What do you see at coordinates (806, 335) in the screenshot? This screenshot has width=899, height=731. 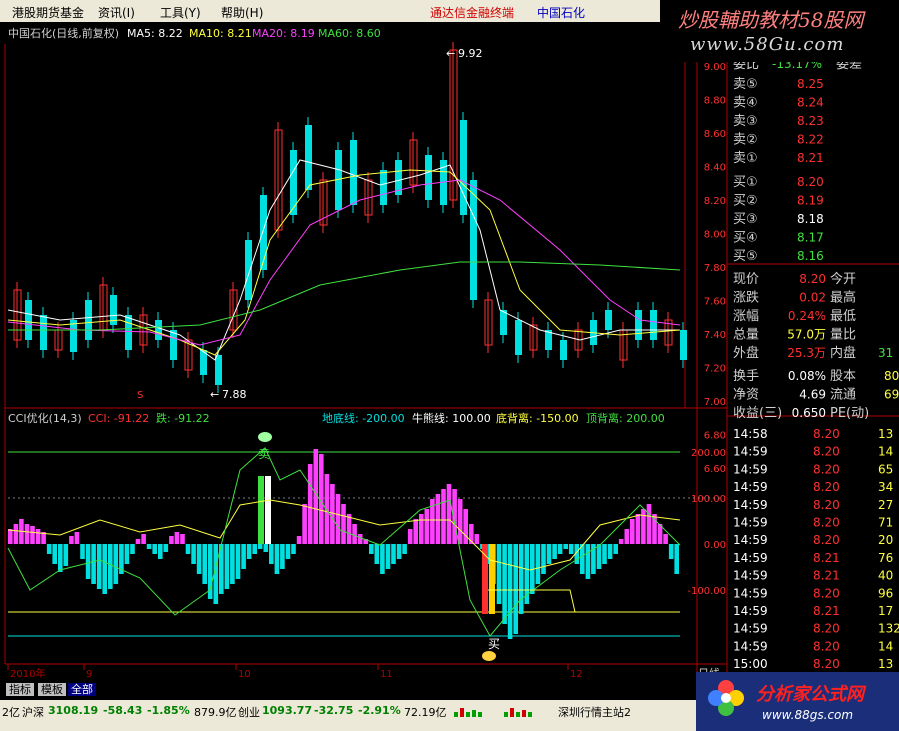 I see `stat-value: 57.0万` at bounding box center [806, 335].